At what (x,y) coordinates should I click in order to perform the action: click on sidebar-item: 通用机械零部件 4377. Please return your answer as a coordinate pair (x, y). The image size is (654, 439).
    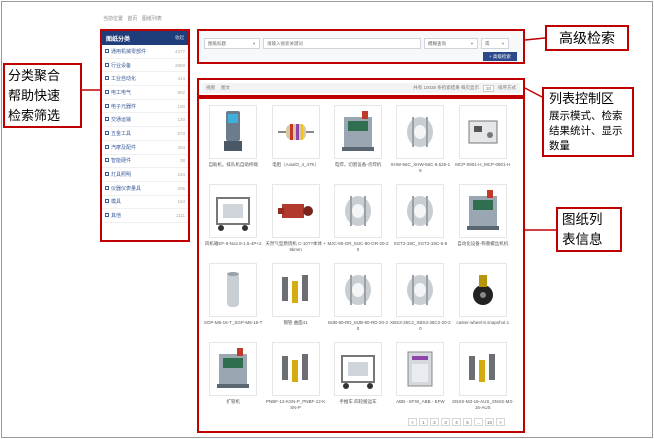
    Looking at the image, I should click on (145, 52).